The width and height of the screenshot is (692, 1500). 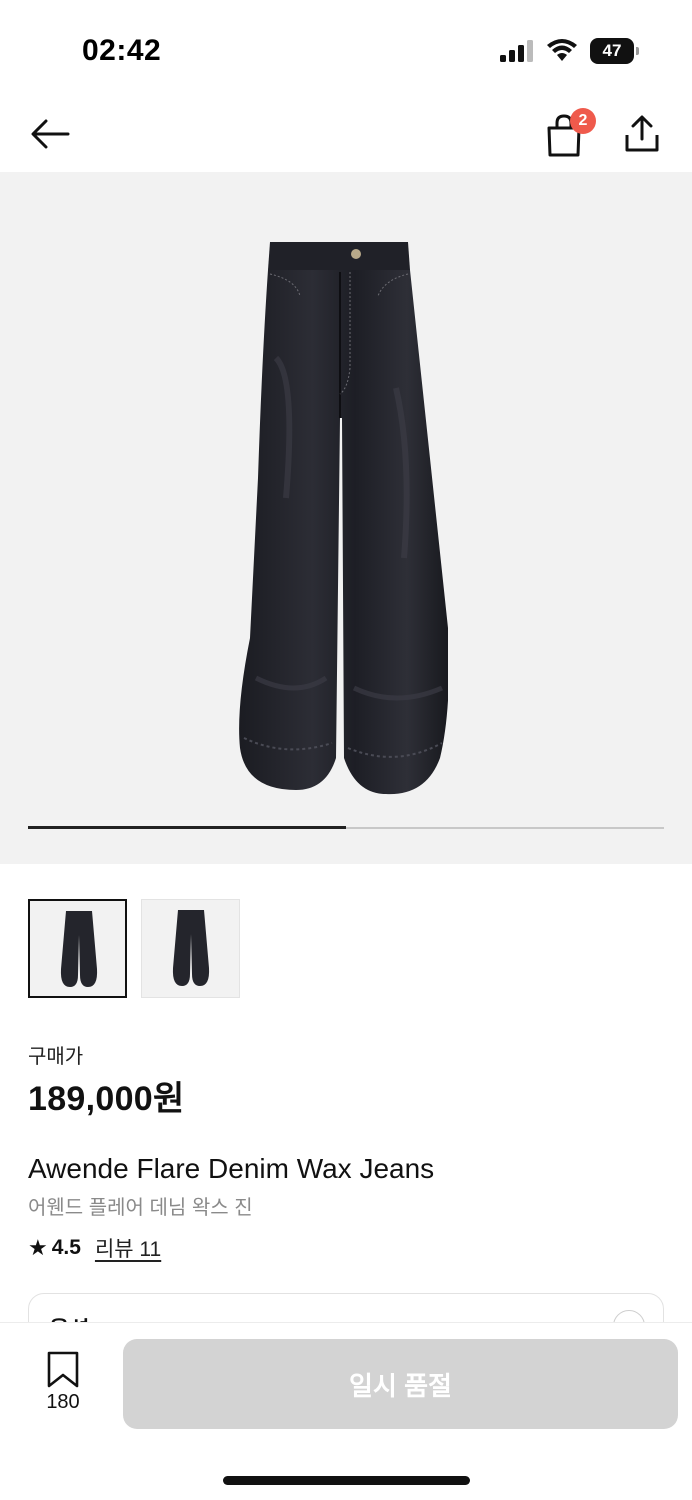 I want to click on gallery-progress-track, so click(x=346, y=827).